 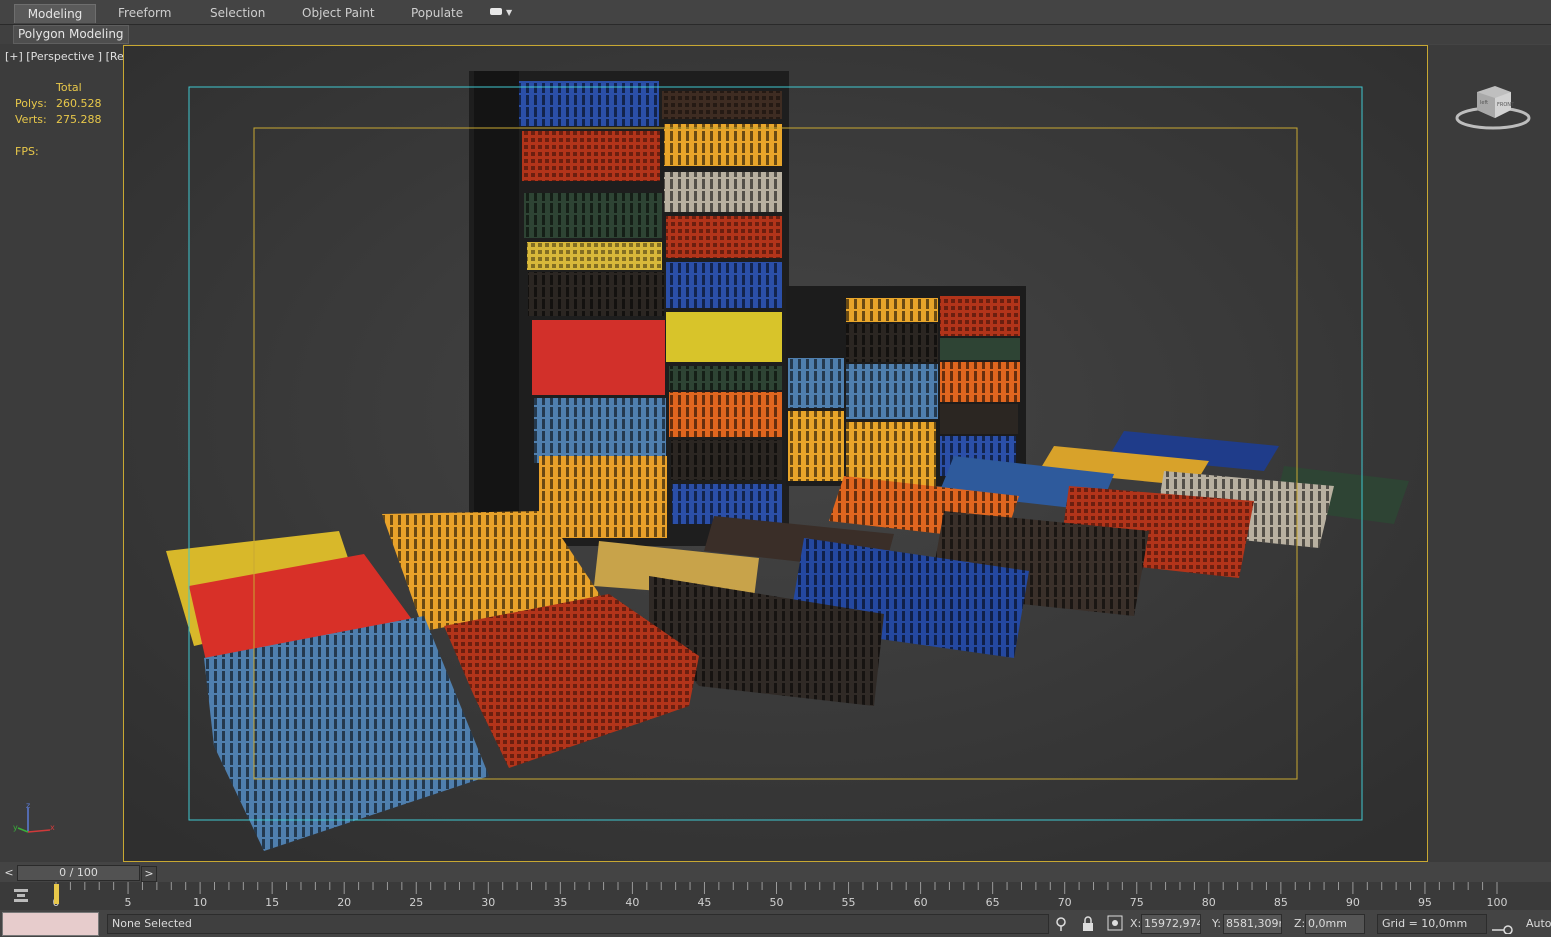 What do you see at coordinates (149, 874) in the screenshot?
I see `time-next-button: >` at bounding box center [149, 874].